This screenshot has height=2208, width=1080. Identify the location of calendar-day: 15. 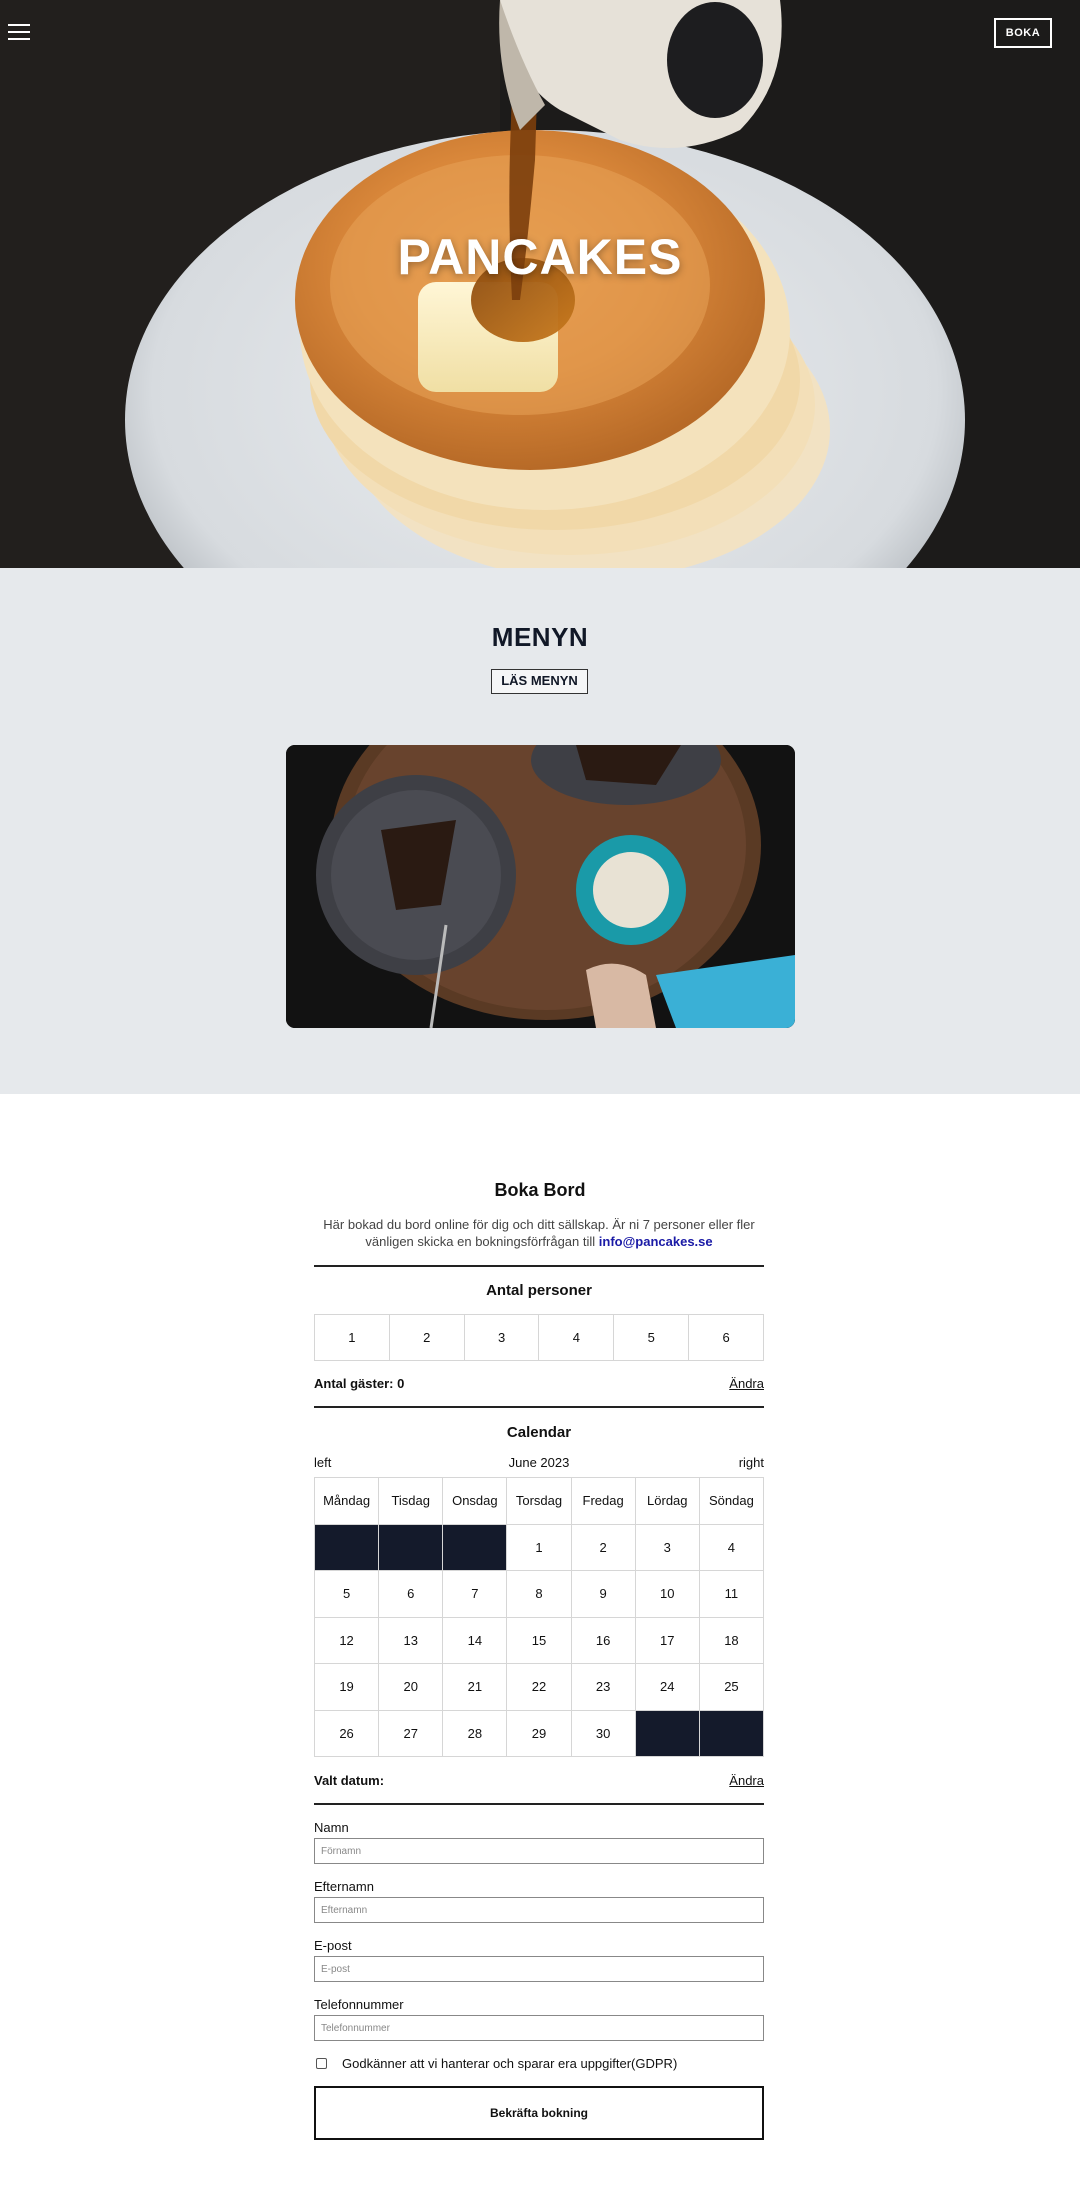
(539, 1640).